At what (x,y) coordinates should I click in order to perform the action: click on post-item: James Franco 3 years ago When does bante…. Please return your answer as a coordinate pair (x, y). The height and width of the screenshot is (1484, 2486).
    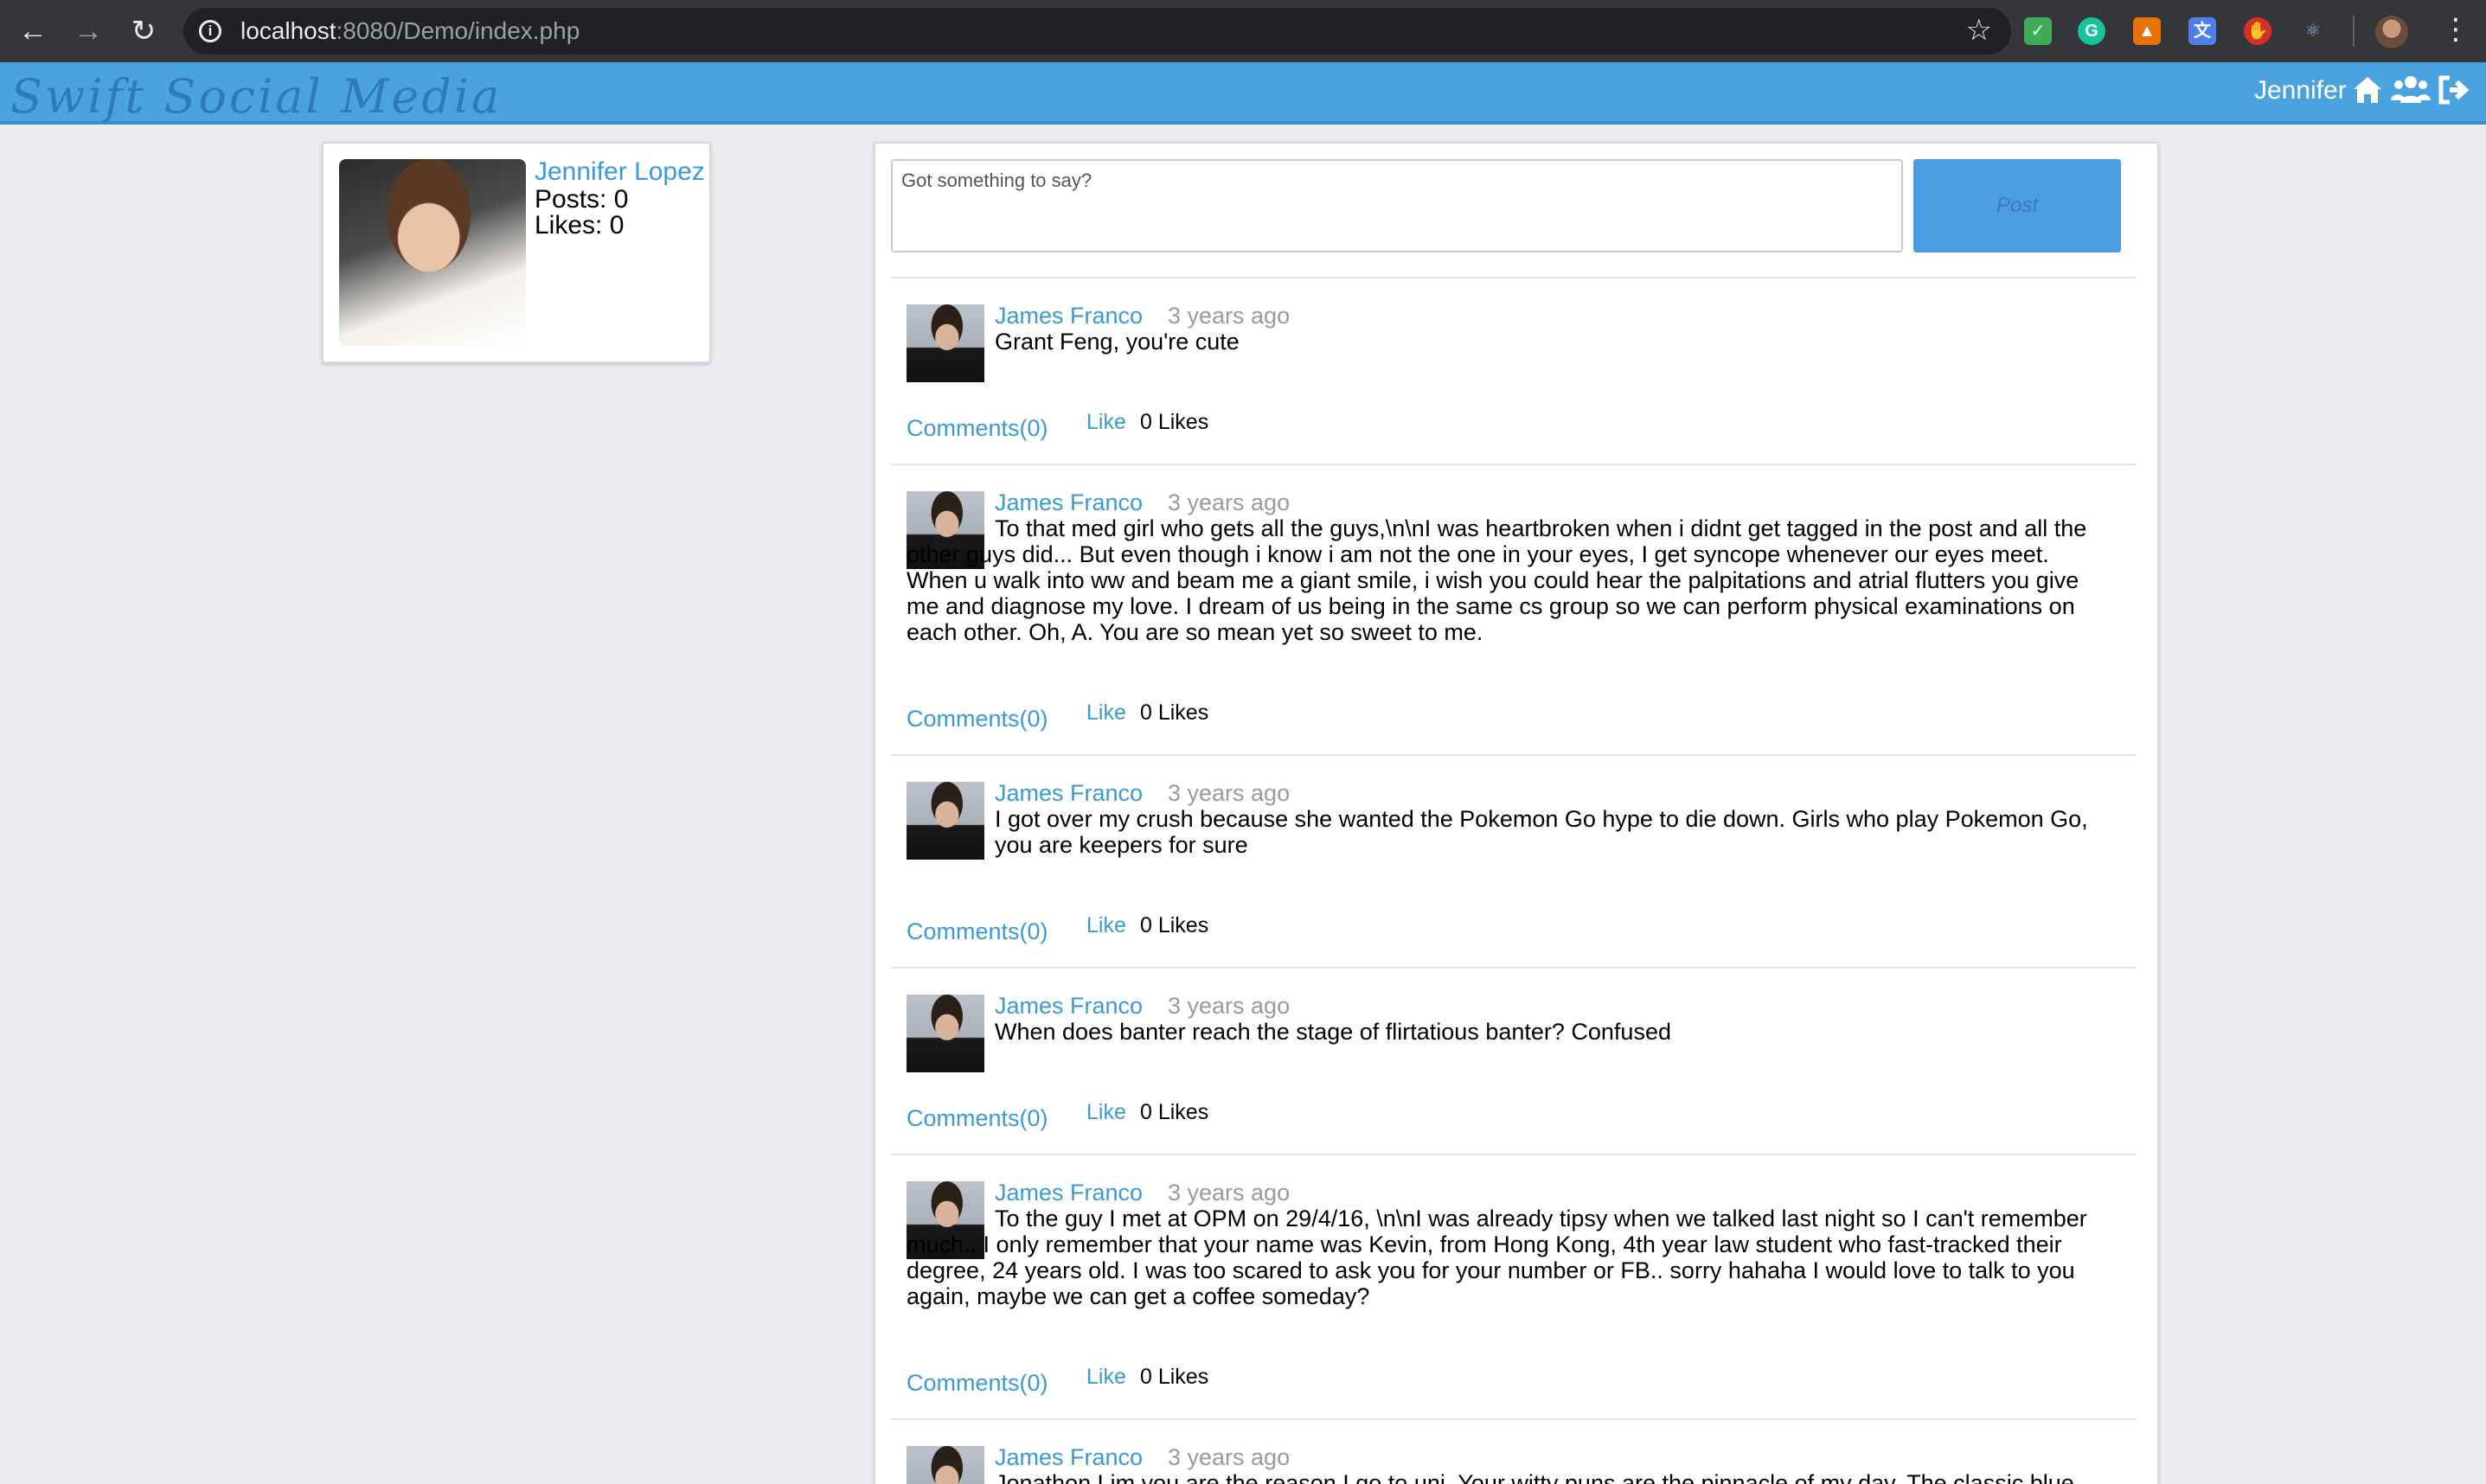
    Looking at the image, I should click on (1514, 1060).